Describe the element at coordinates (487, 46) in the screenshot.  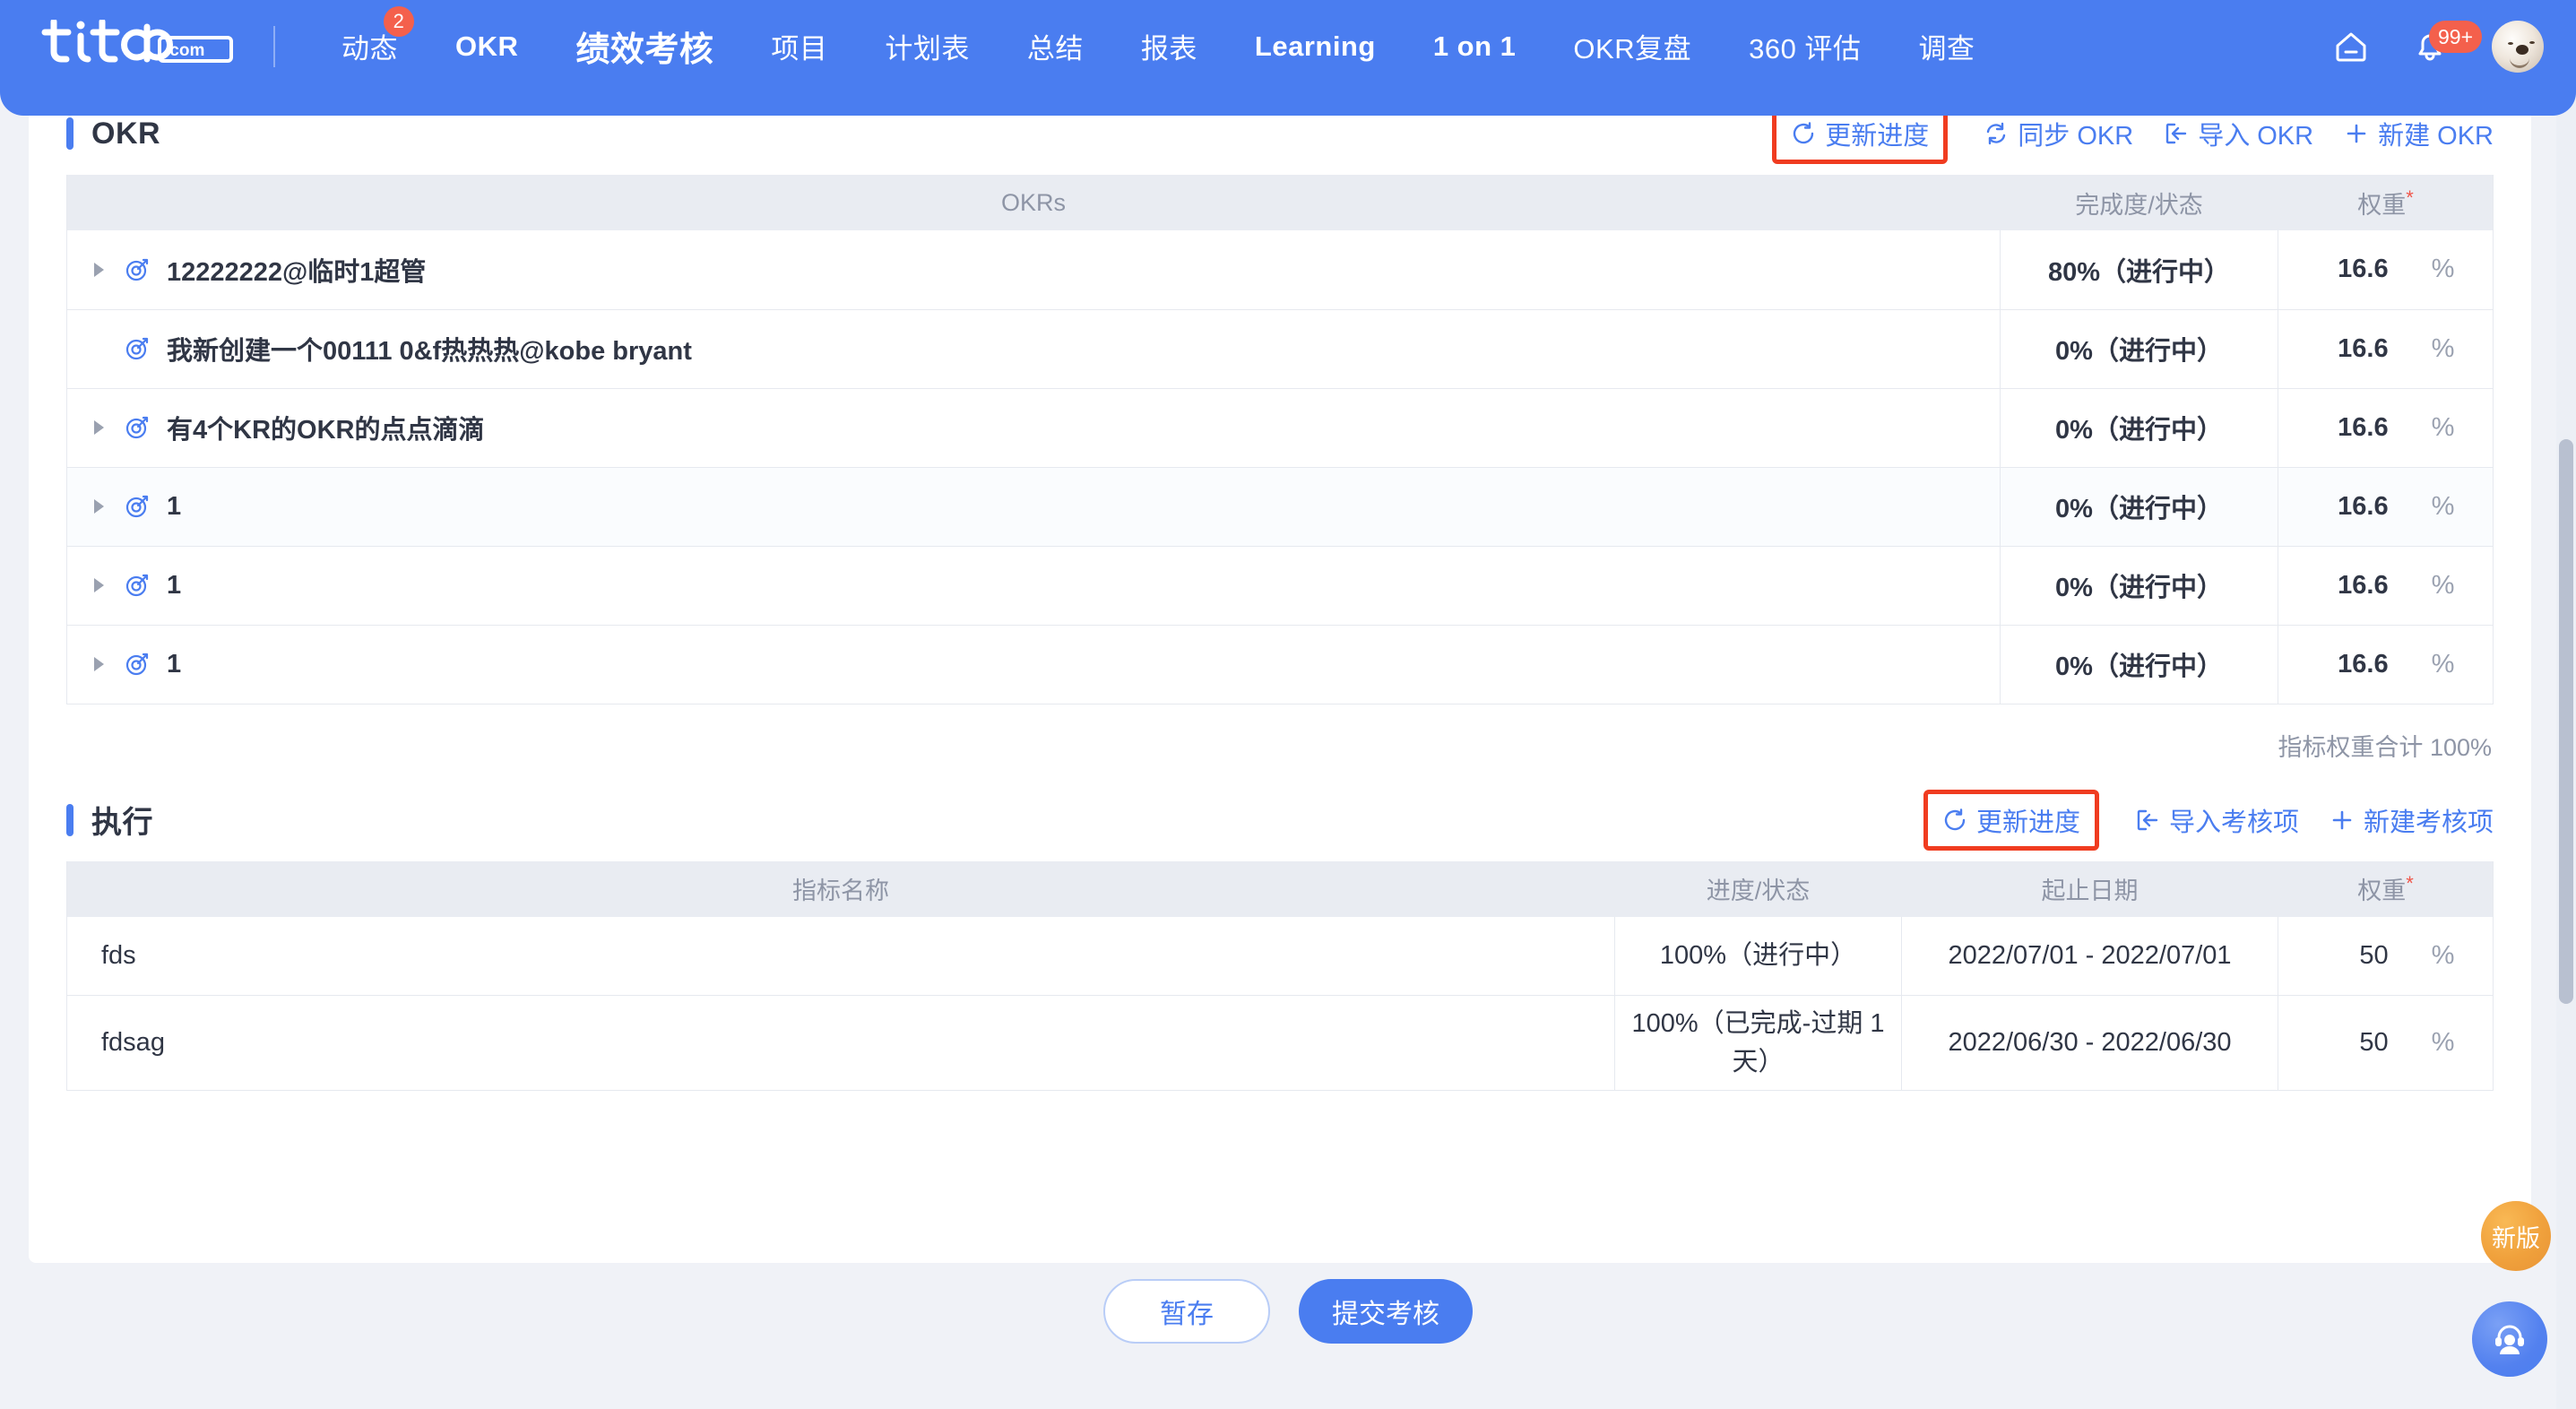
I see `nav-item-okr: OKR` at that location.